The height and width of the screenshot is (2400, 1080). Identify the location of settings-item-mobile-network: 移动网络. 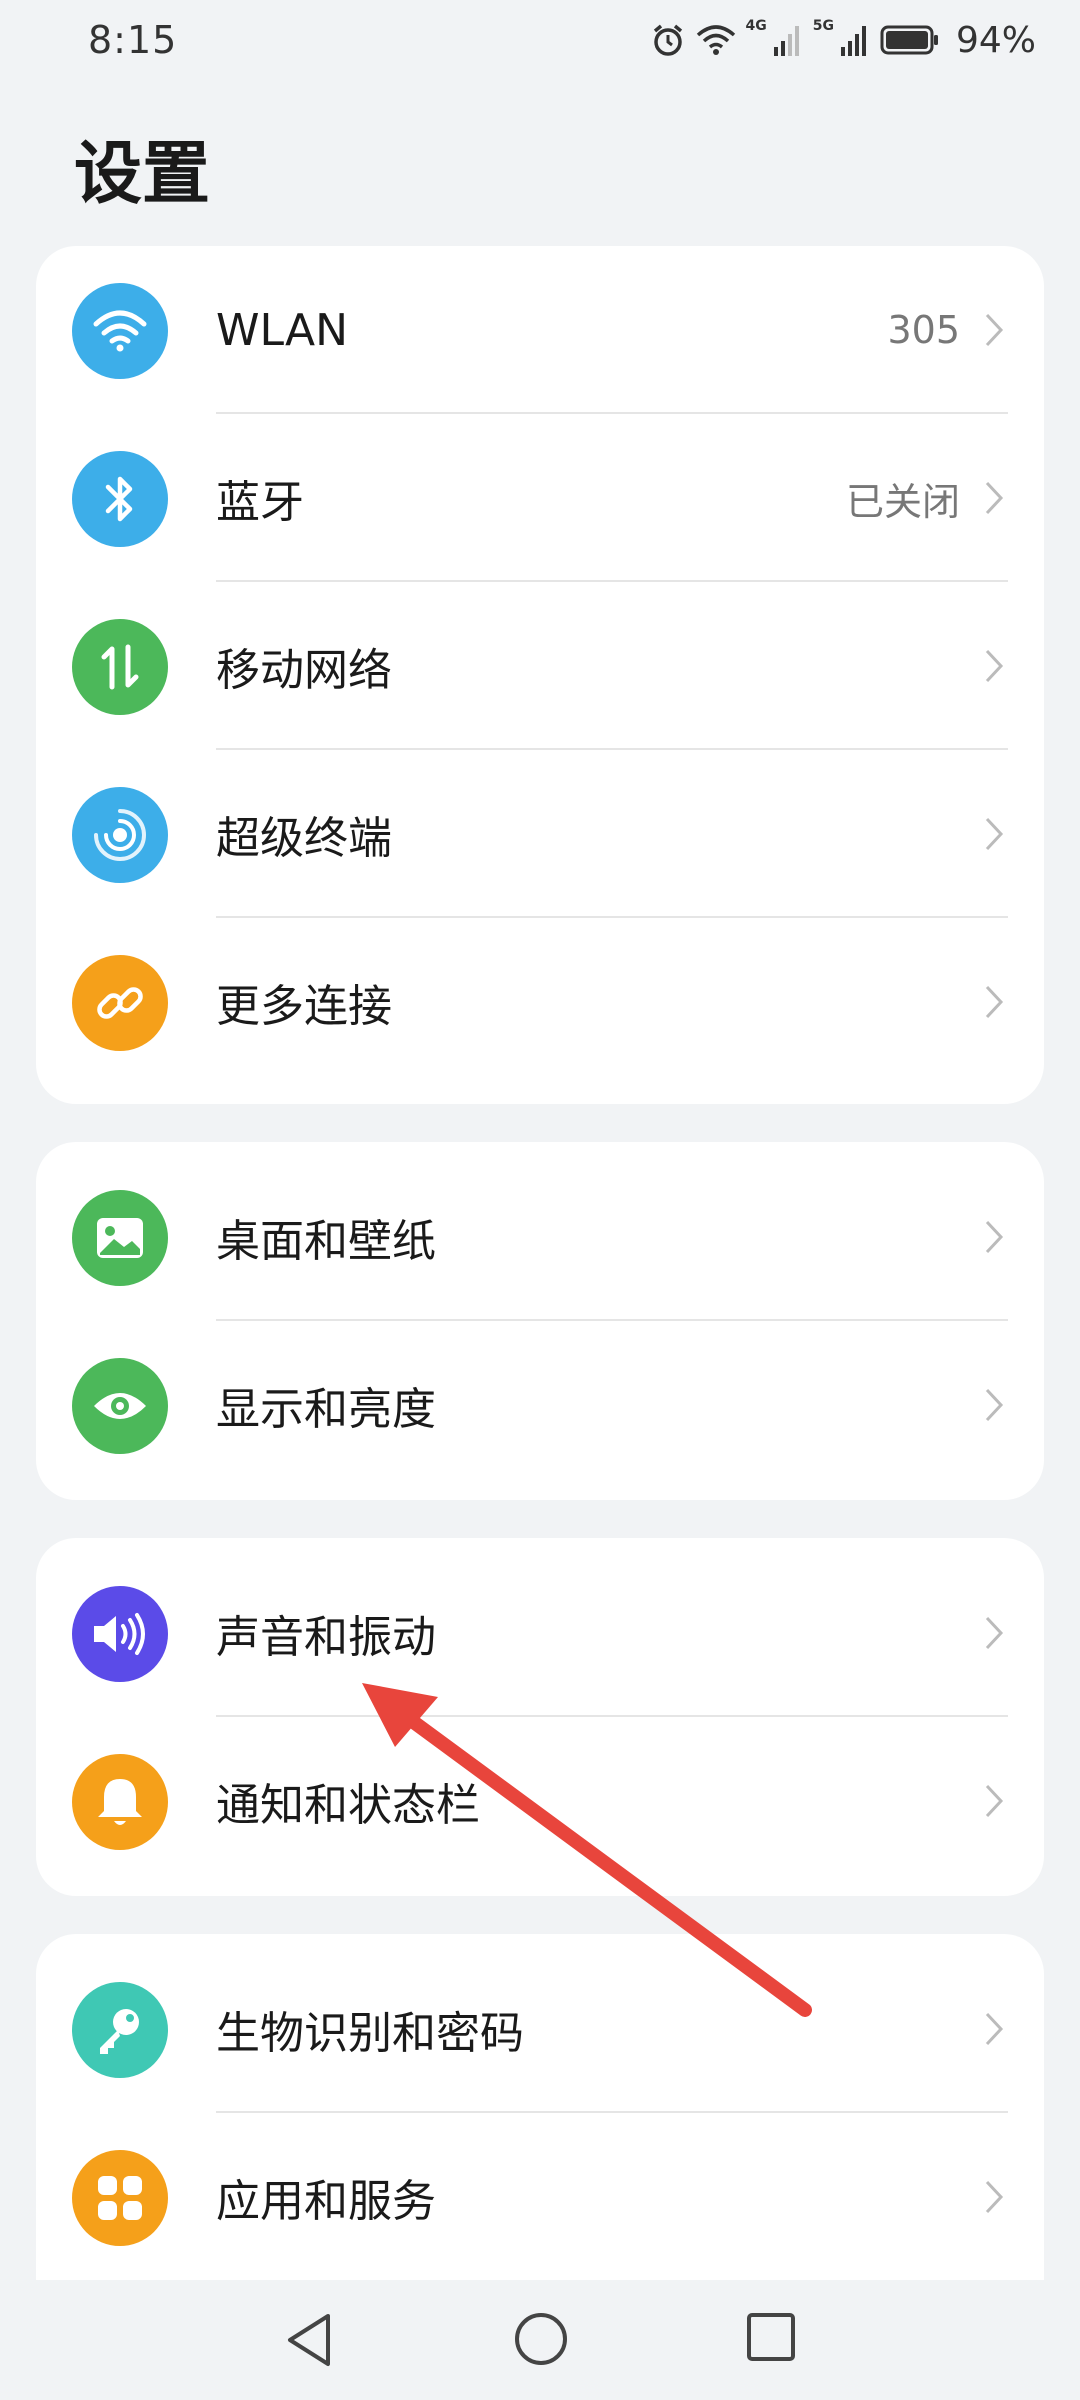
(540, 666).